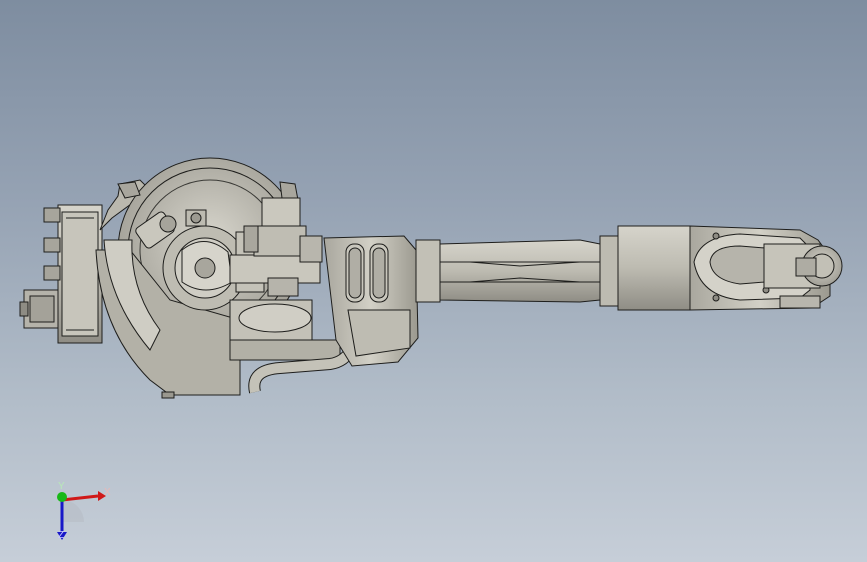 Image resolution: width=867 pixels, height=562 pixels. I want to click on forearm, so click(518, 271).